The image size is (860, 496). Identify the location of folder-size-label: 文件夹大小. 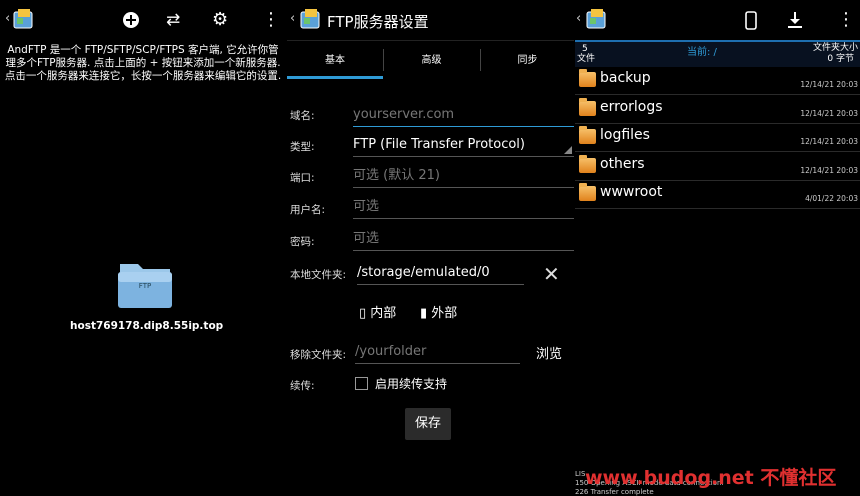
(835, 48).